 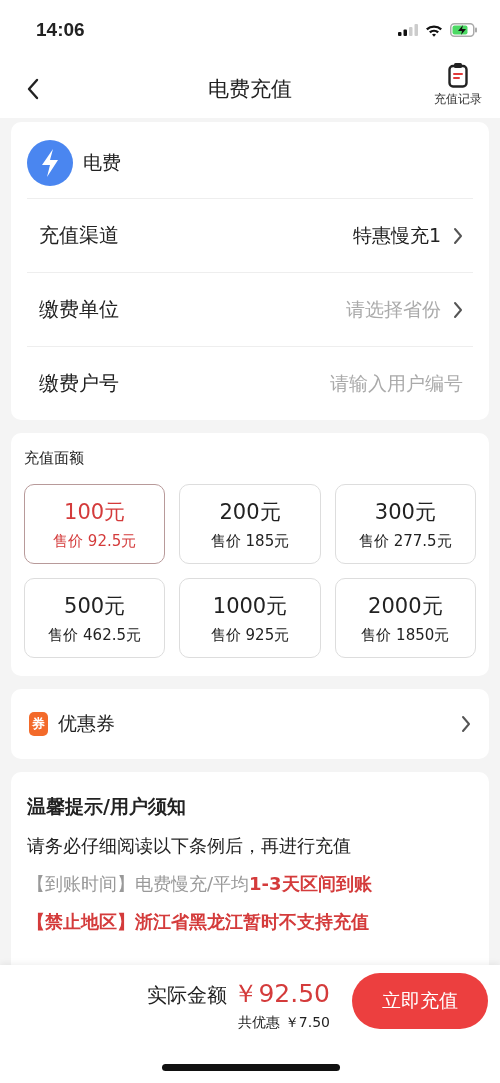 I want to click on signal-icon, so click(x=408, y=30).